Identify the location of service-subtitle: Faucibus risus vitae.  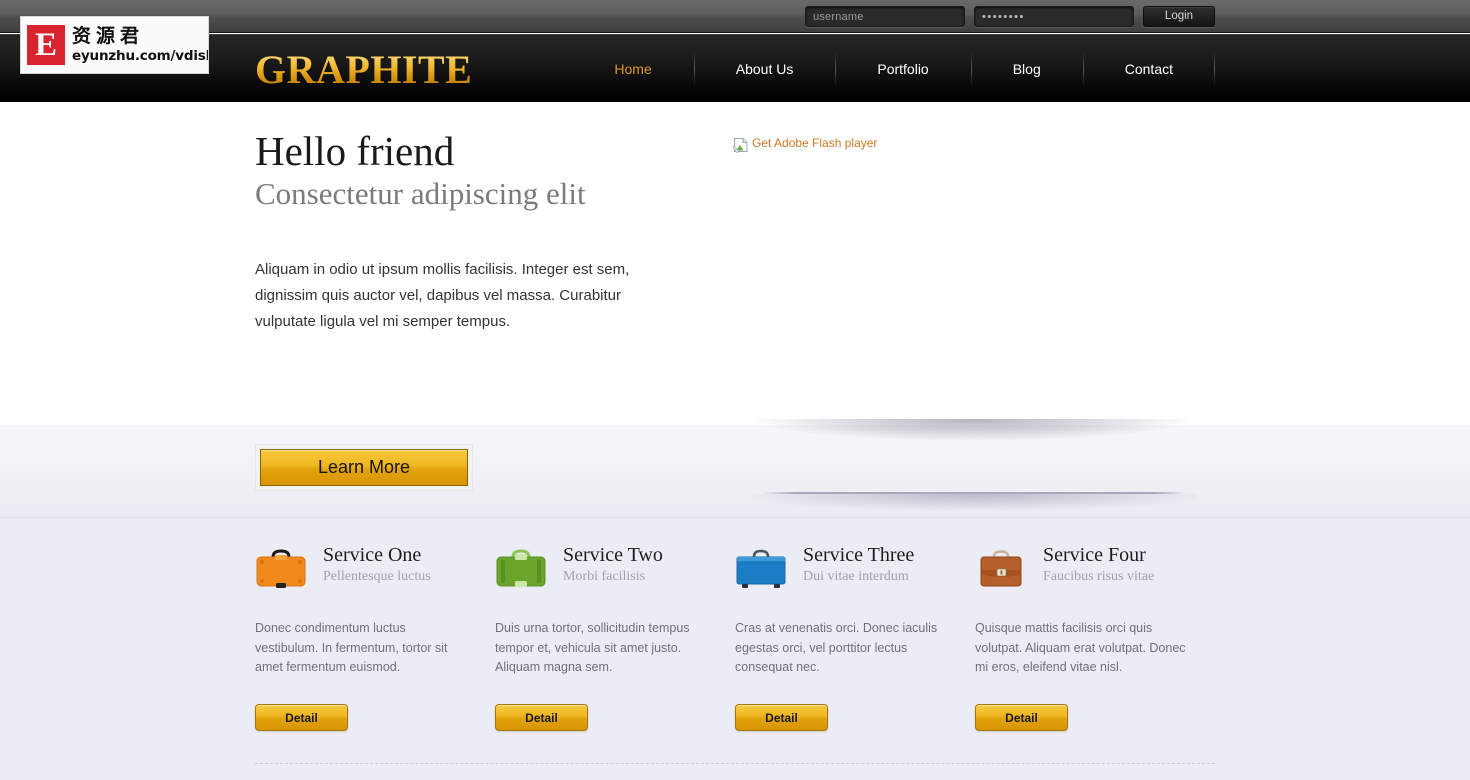
(1099, 576).